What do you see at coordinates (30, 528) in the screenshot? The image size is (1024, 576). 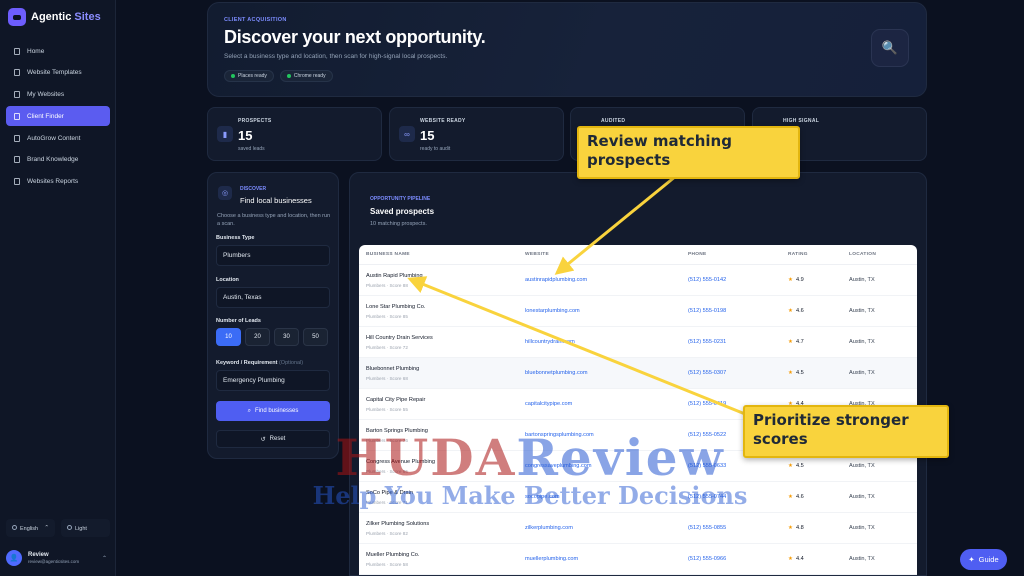 I see `language-select: English ⌃` at bounding box center [30, 528].